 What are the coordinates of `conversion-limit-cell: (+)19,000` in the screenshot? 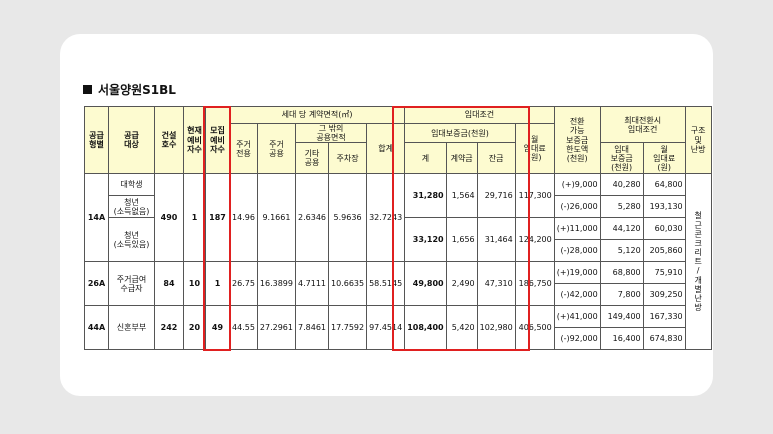 It's located at (577, 273).